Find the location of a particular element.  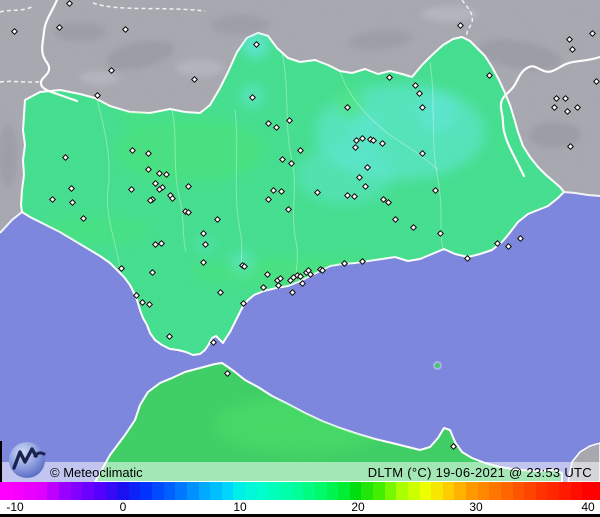

meteoclimatic-logo is located at coordinates (28, 461).